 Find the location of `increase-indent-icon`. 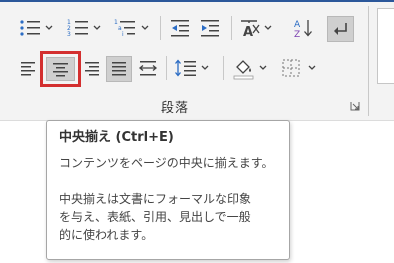

increase-indent-icon is located at coordinates (210, 28).